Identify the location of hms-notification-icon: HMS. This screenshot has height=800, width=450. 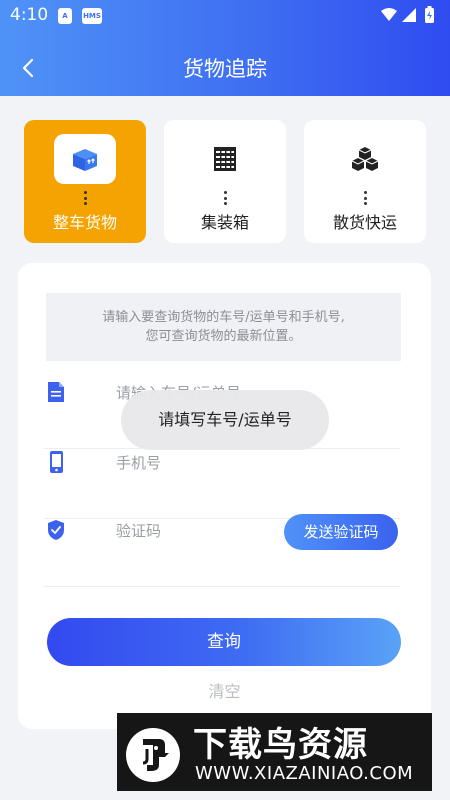
(92, 16).